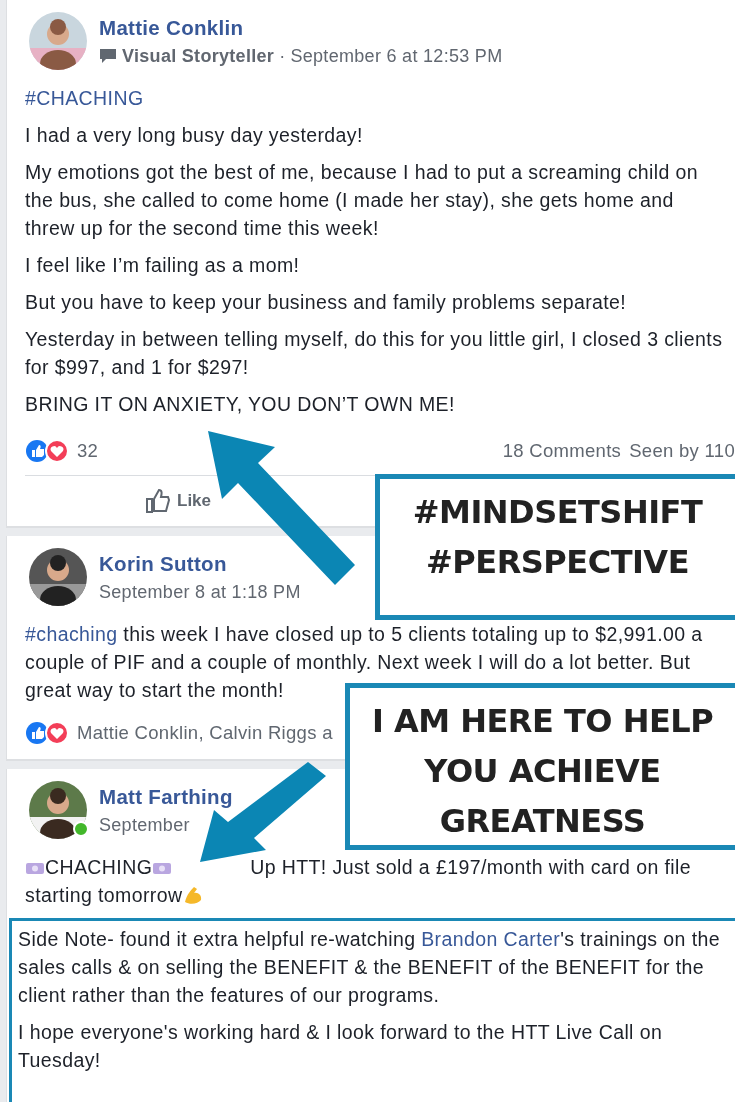 This screenshot has width=735, height=1102. What do you see at coordinates (158, 501) in the screenshot?
I see `thumbs-up-icon` at bounding box center [158, 501].